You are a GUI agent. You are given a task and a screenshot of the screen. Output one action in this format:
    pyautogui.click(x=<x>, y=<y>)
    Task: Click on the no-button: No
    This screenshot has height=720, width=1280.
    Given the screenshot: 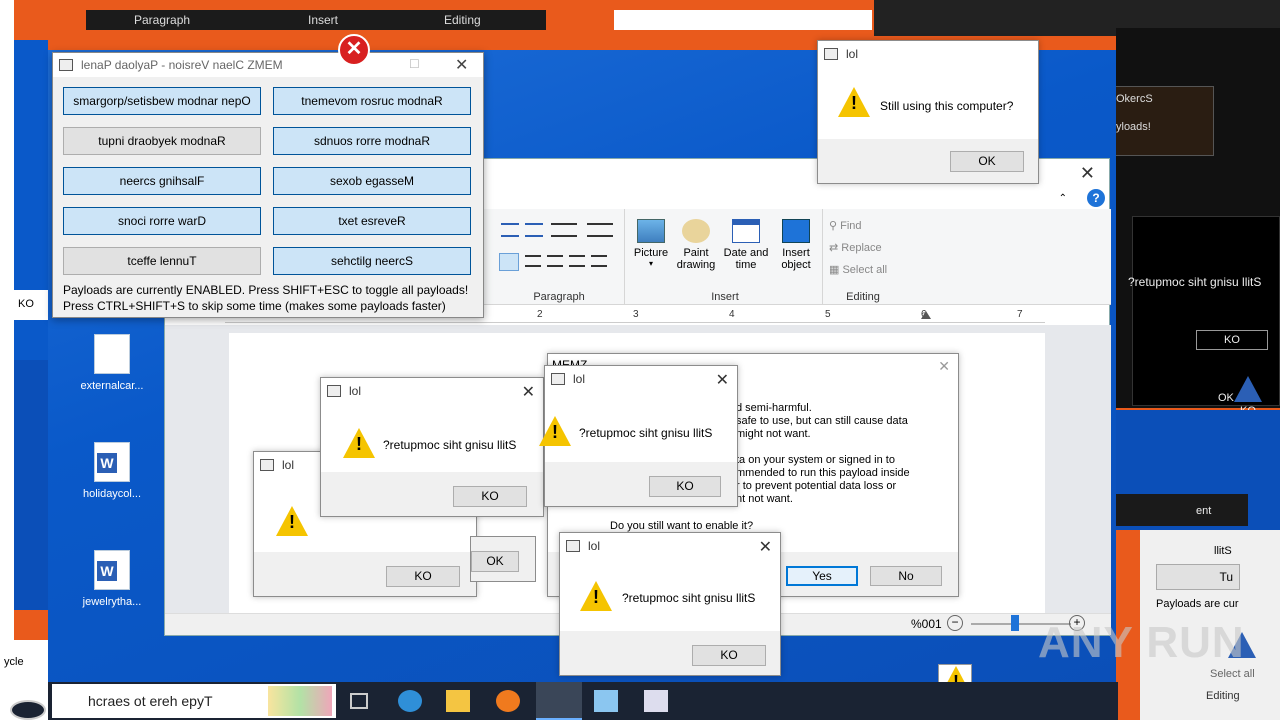 What is the action you would take?
    pyautogui.click(x=906, y=576)
    